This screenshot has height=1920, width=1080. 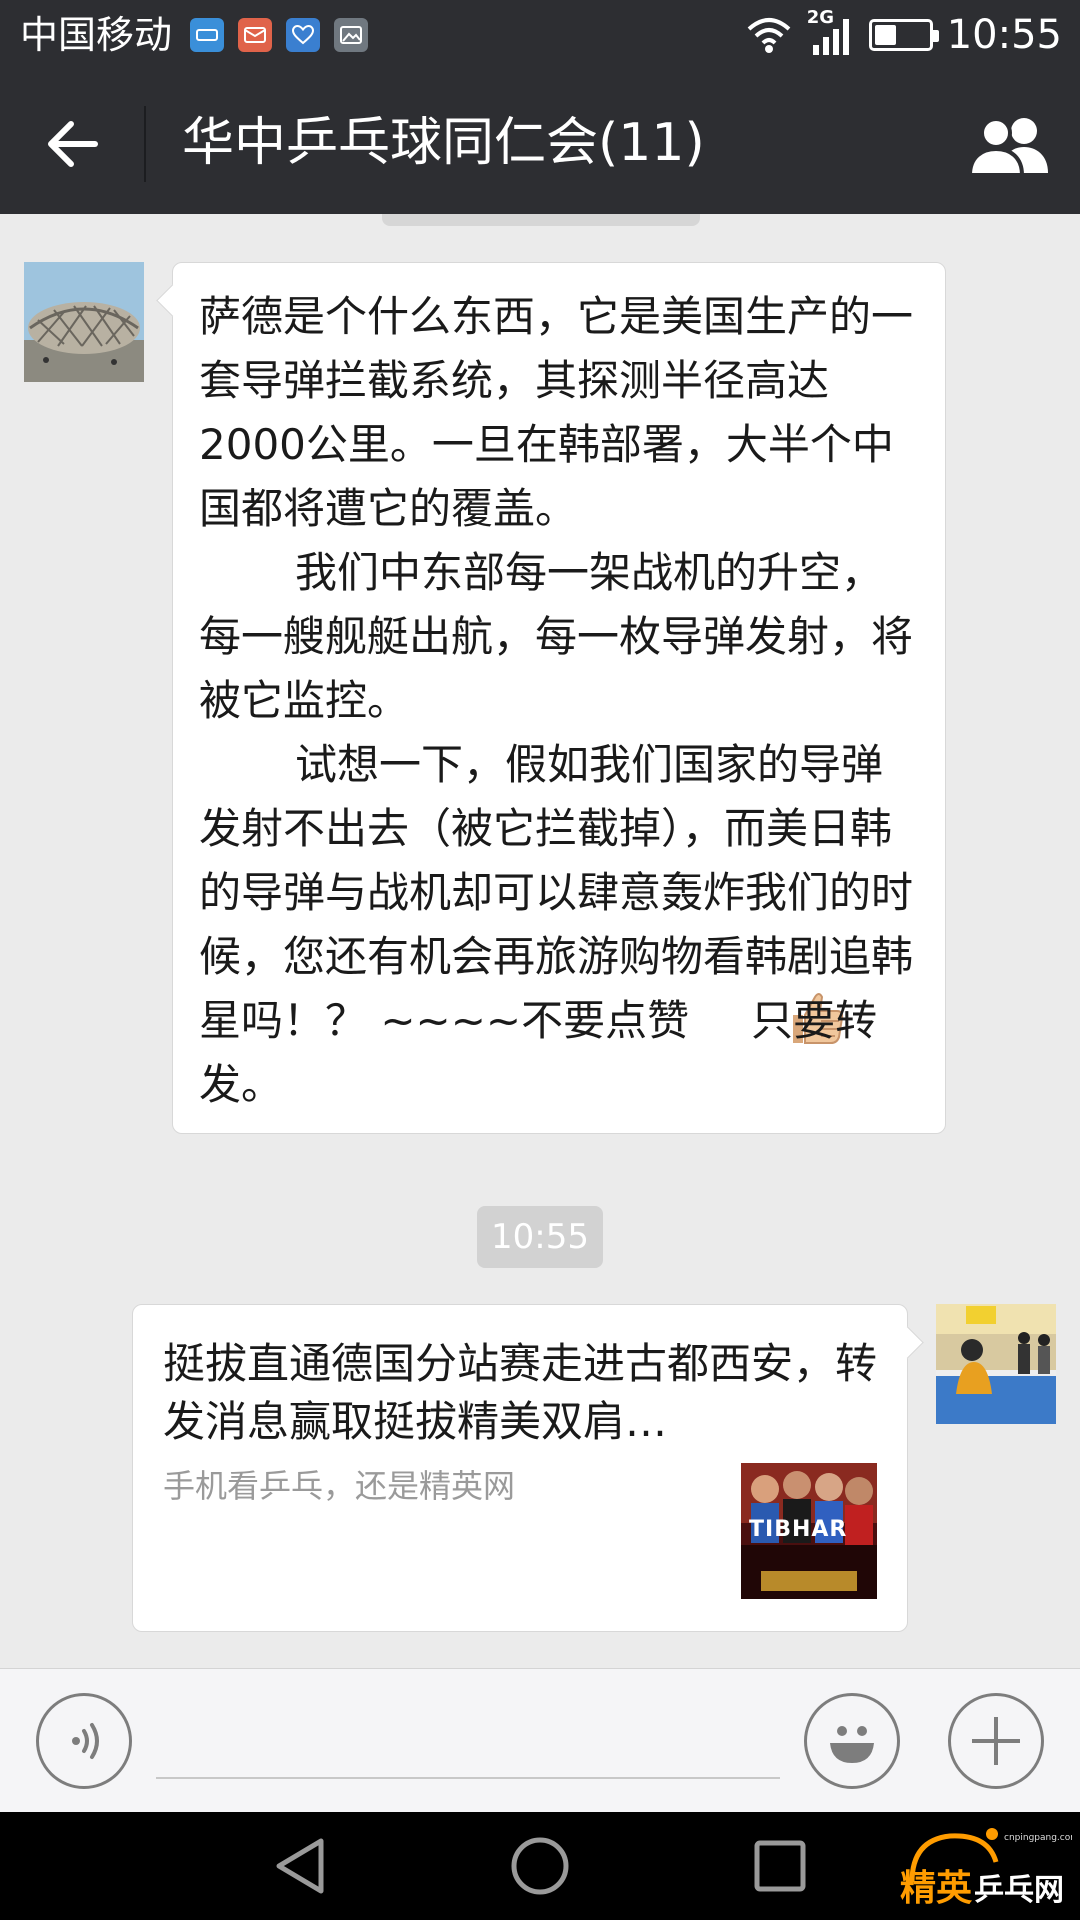 I want to click on link-card-thumbnail: TIBHAR, so click(x=809, y=1531).